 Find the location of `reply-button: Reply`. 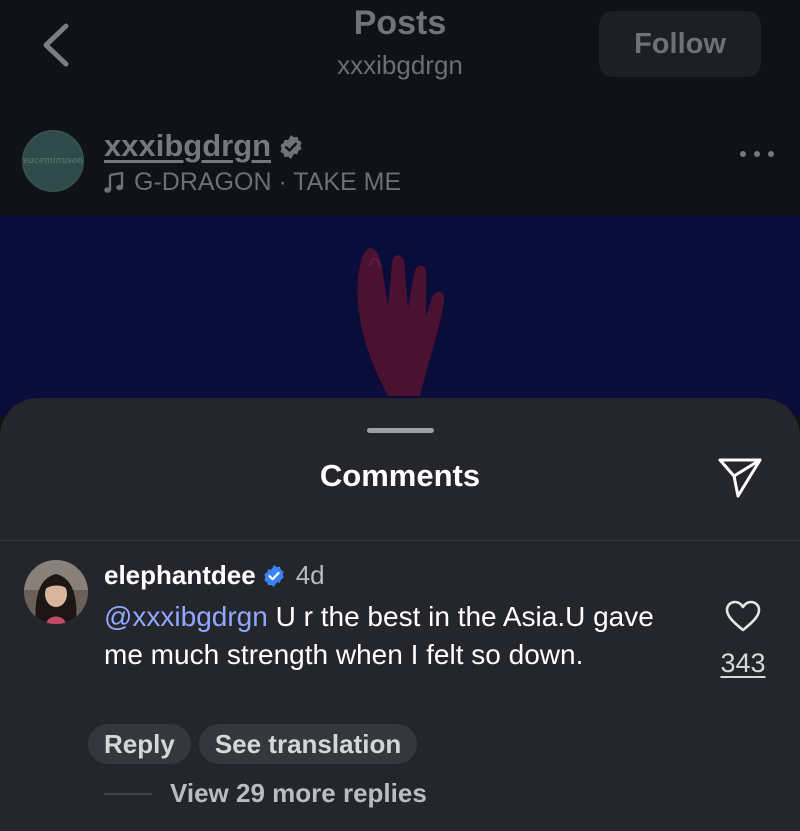

reply-button: Reply is located at coordinates (139, 744).